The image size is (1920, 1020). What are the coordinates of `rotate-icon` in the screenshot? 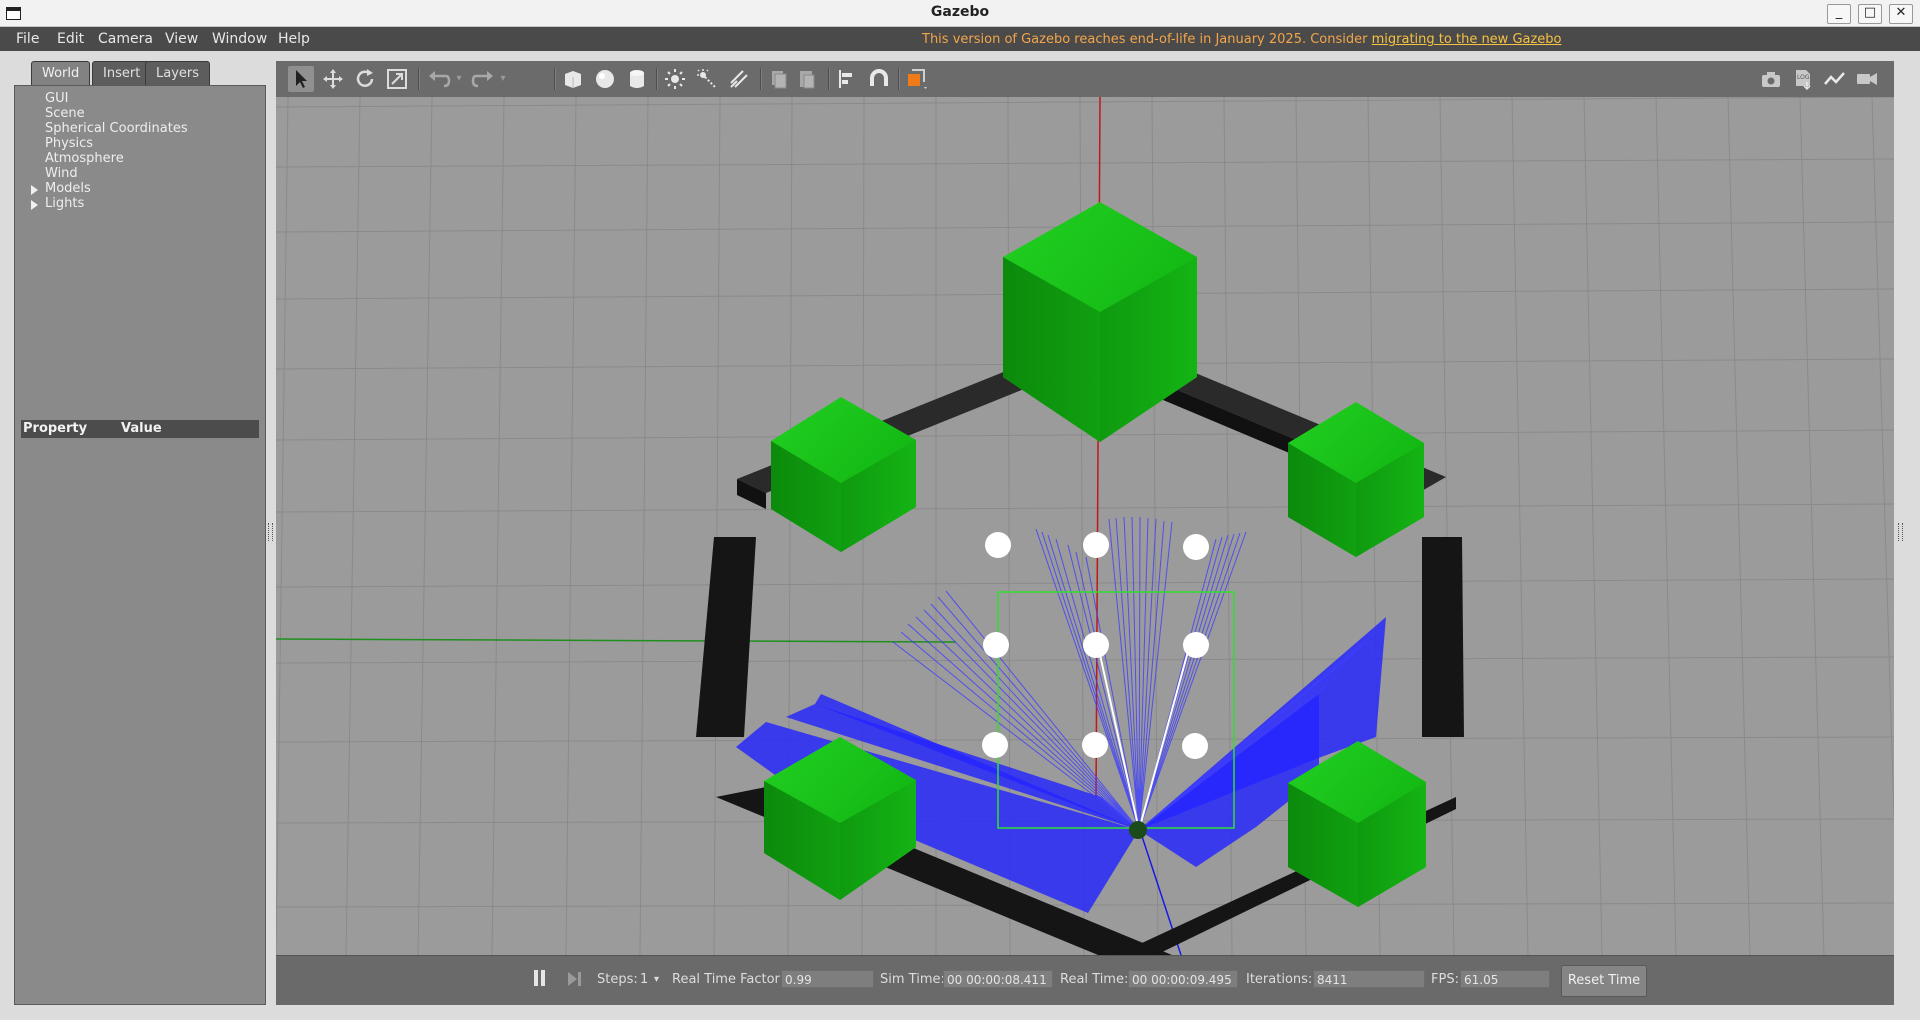 It's located at (365, 79).